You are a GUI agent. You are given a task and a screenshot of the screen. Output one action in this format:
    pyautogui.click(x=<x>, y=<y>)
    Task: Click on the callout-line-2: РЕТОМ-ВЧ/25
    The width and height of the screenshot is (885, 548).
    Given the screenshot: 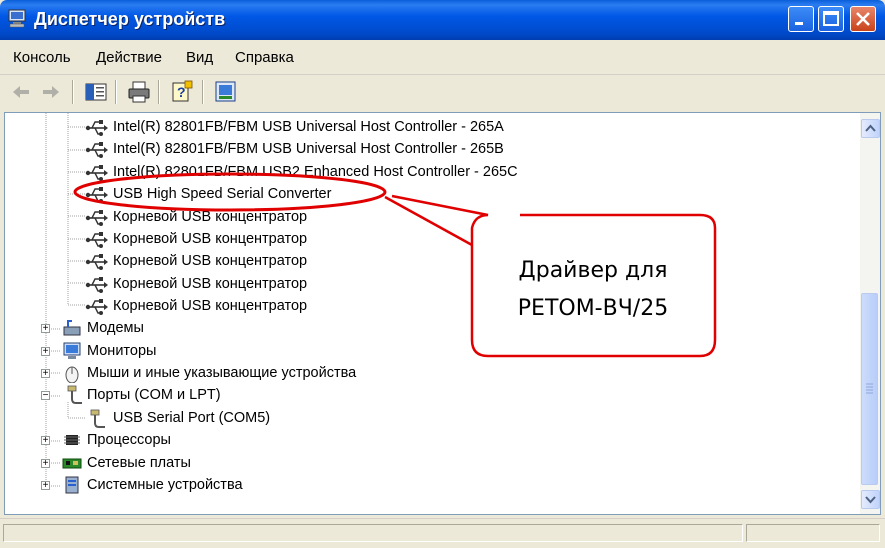 What is the action you would take?
    pyautogui.click(x=593, y=308)
    